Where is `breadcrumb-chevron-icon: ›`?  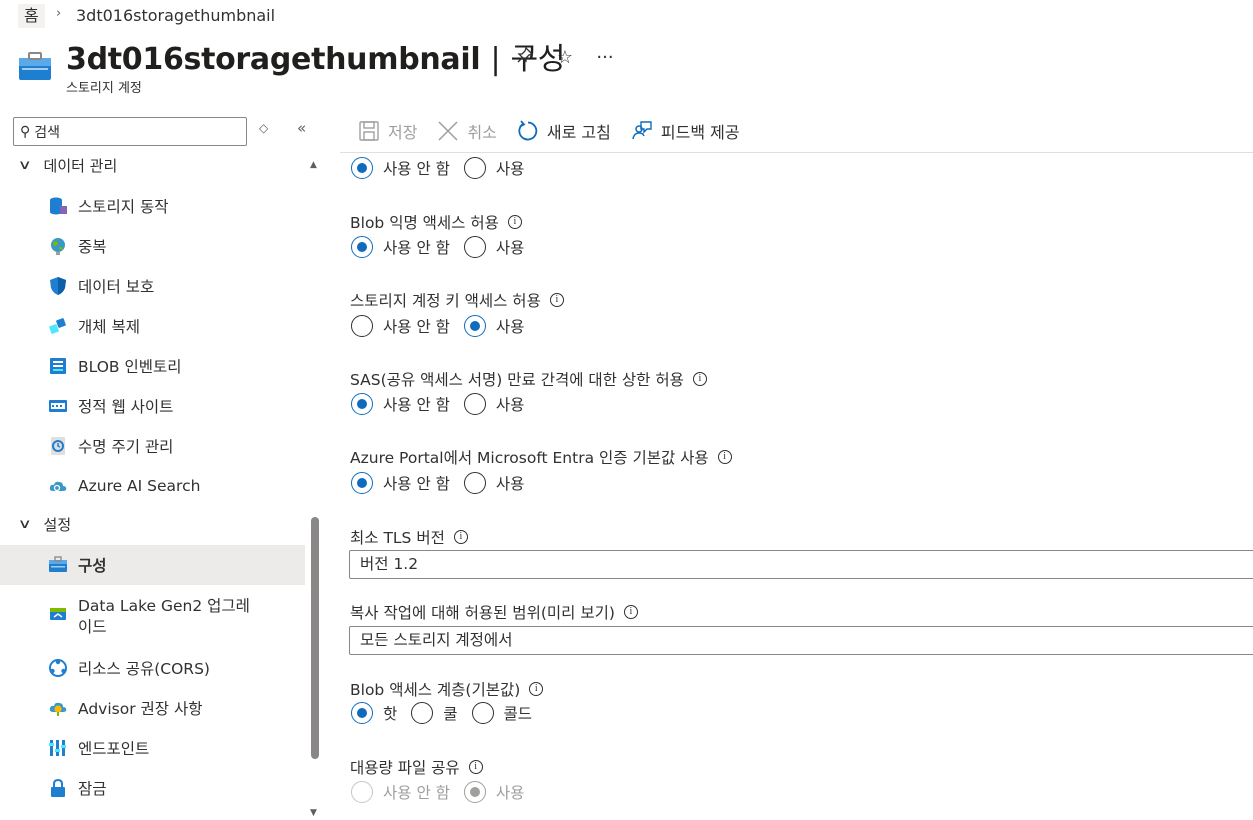 breadcrumb-chevron-icon: › is located at coordinates (59, 13).